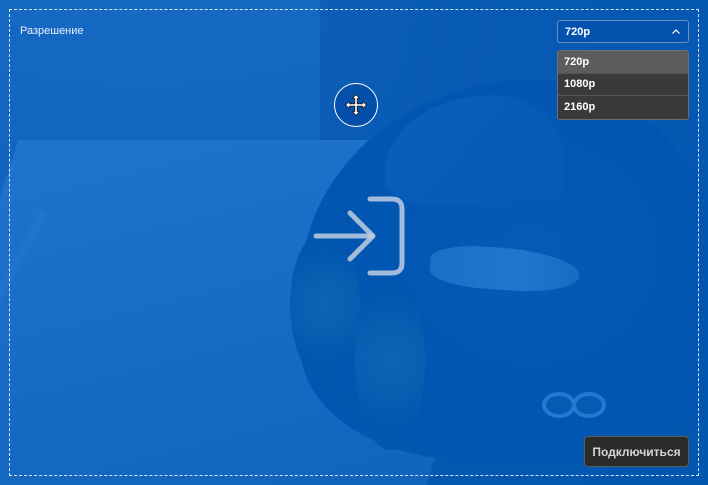  I want to click on resolution-option-2160p: 2160p, so click(623, 107).